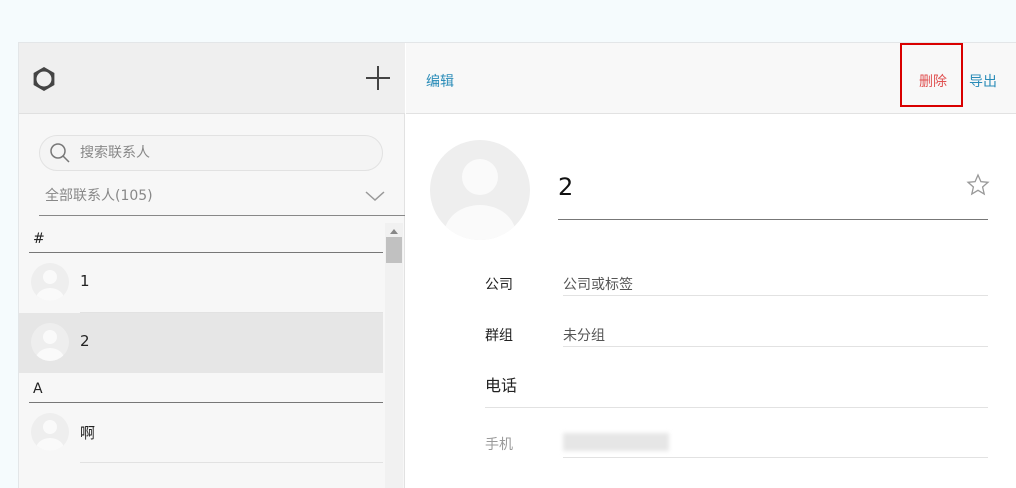 The width and height of the screenshot is (1016, 488). I want to click on contact-avatar-icon, so click(480, 190).